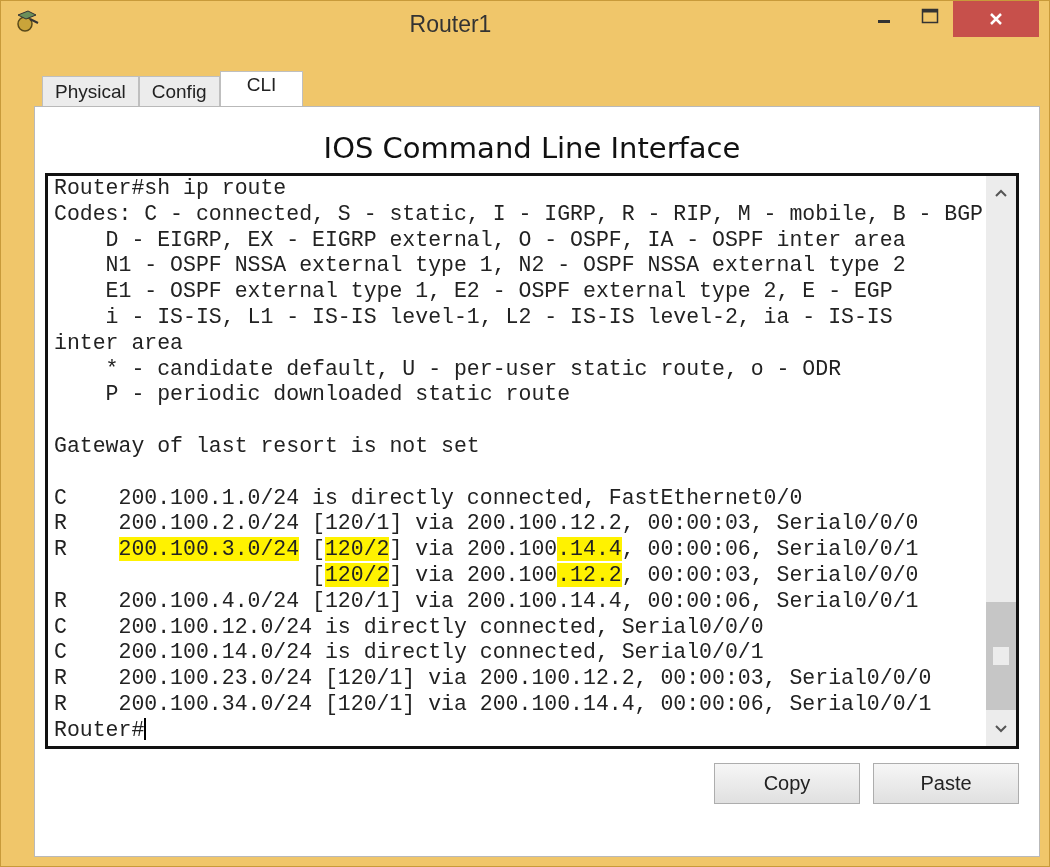 The height and width of the screenshot is (867, 1050). What do you see at coordinates (1001, 461) in the screenshot?
I see `scrollbar` at bounding box center [1001, 461].